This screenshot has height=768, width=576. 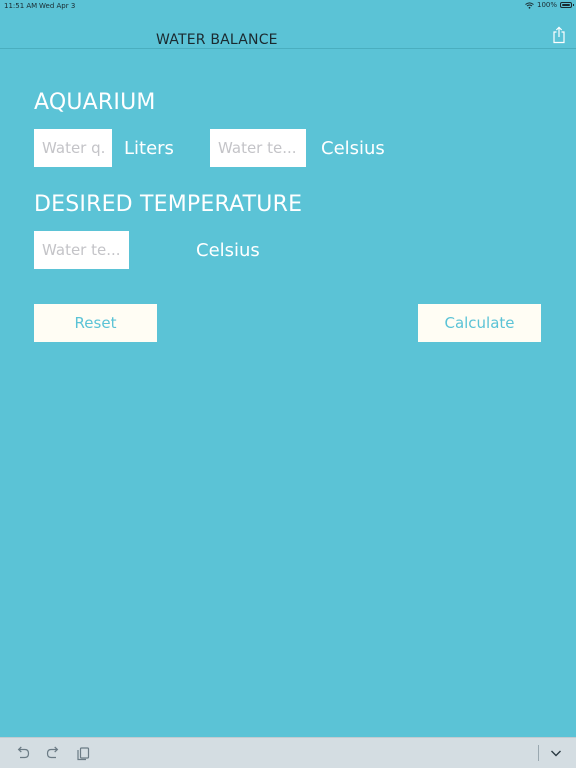 I want to click on water-temperature-input, so click(x=258, y=148).